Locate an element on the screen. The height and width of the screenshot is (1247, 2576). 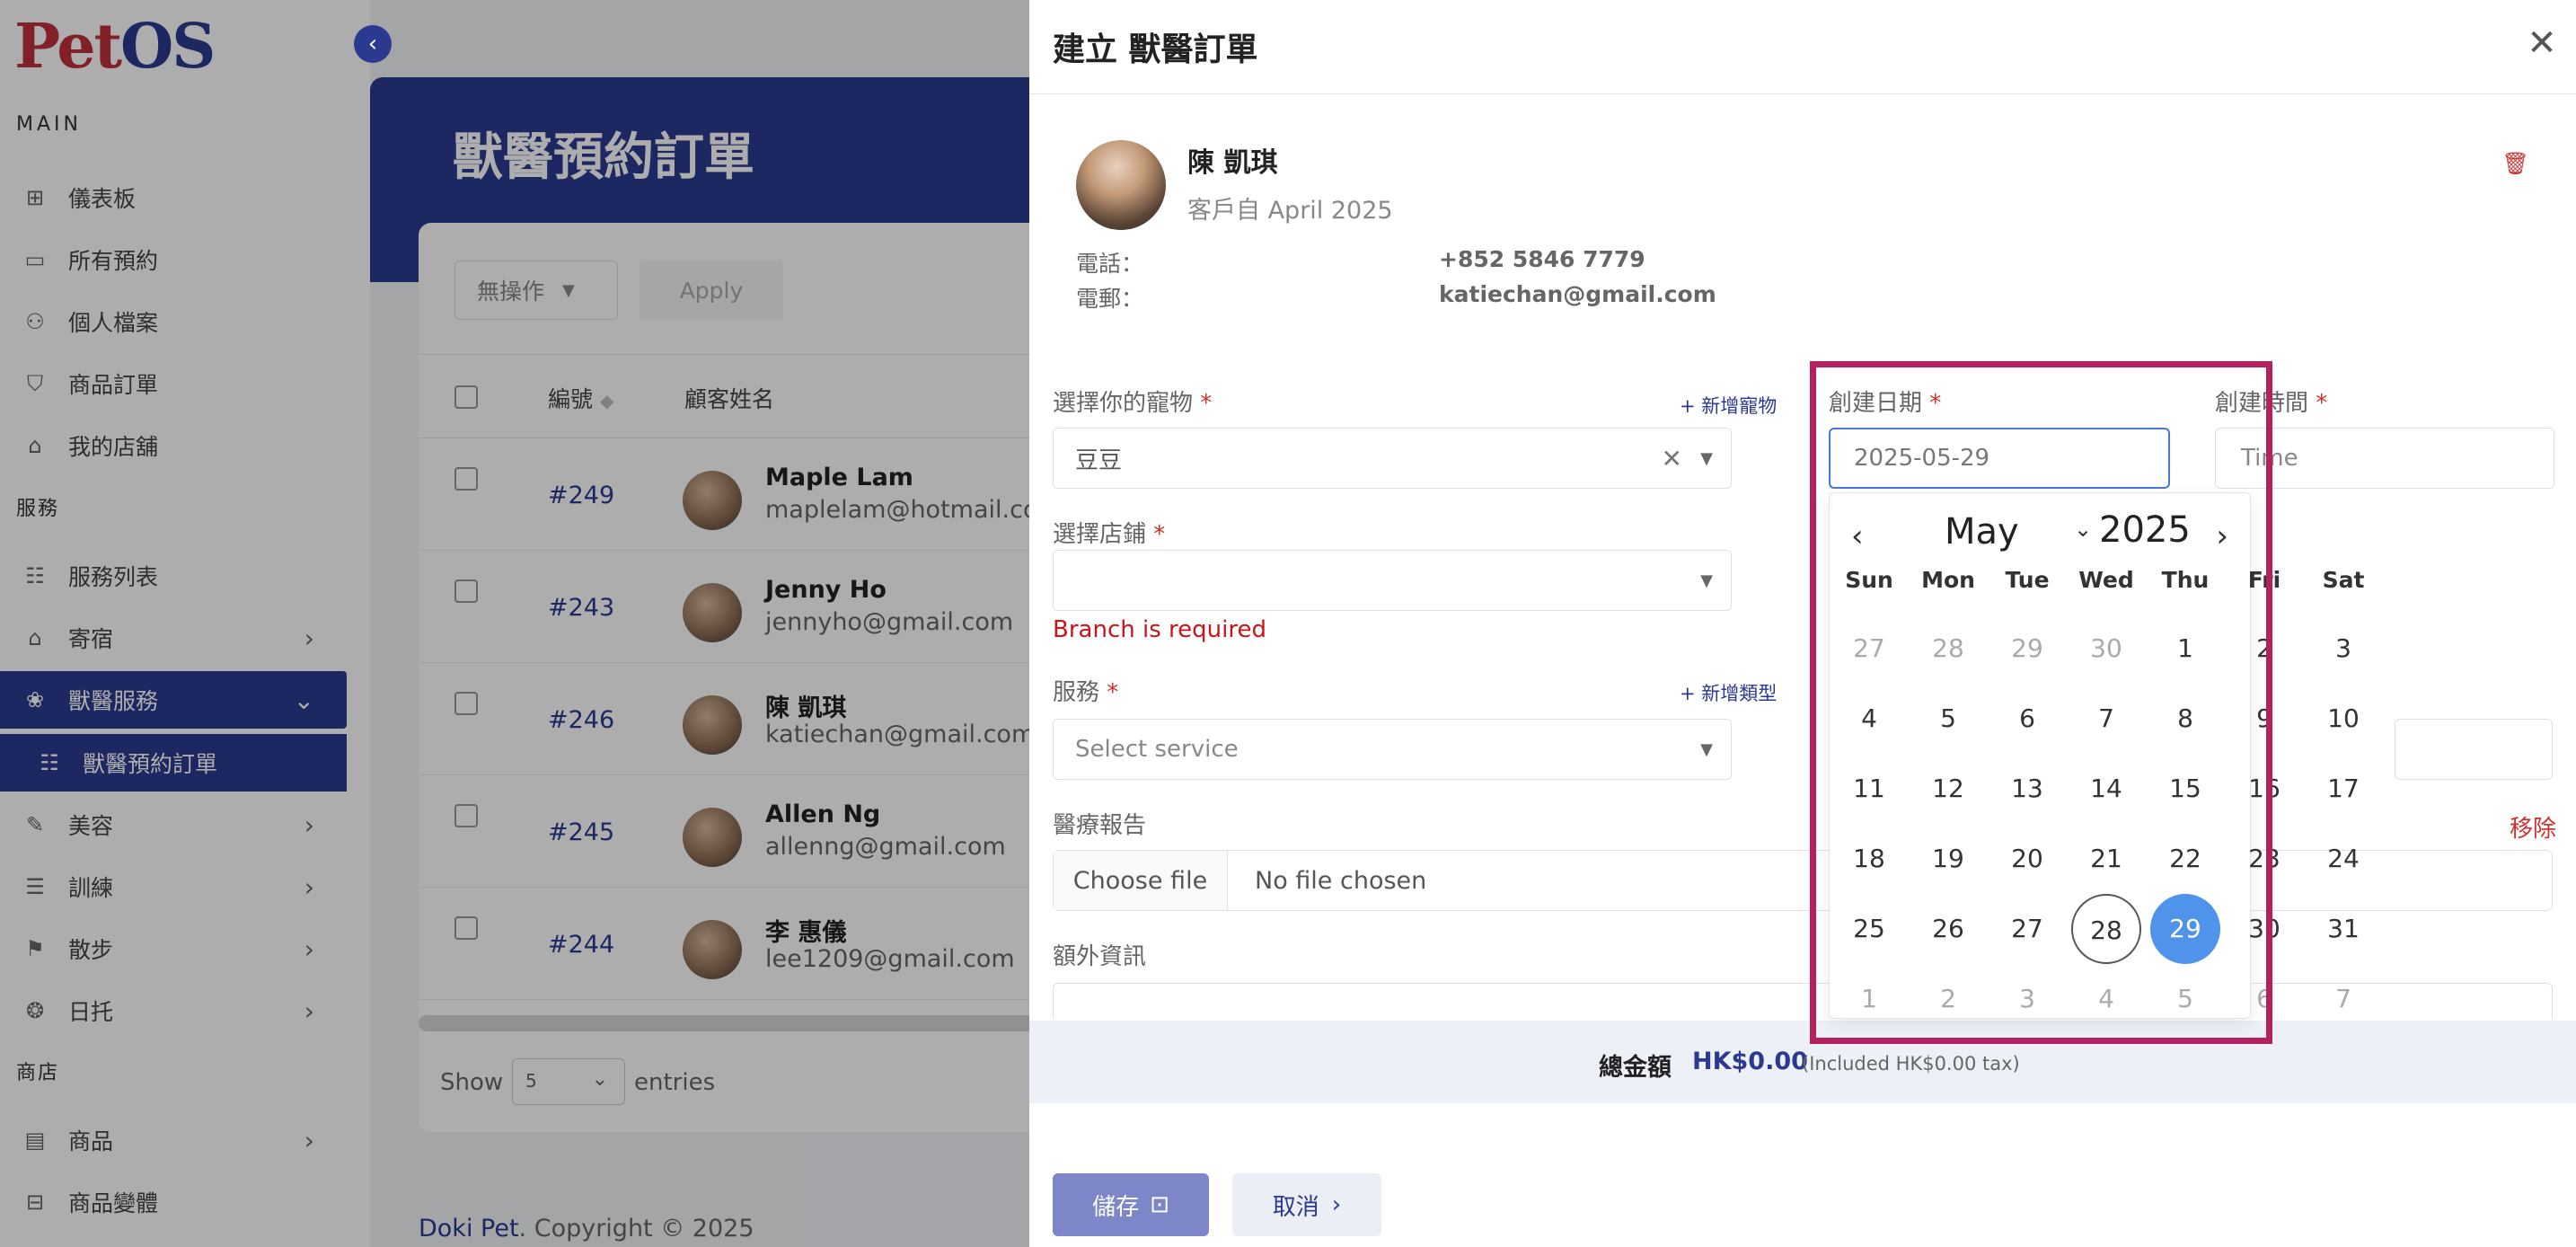
weekday-header: Thu is located at coordinates (2185, 580).